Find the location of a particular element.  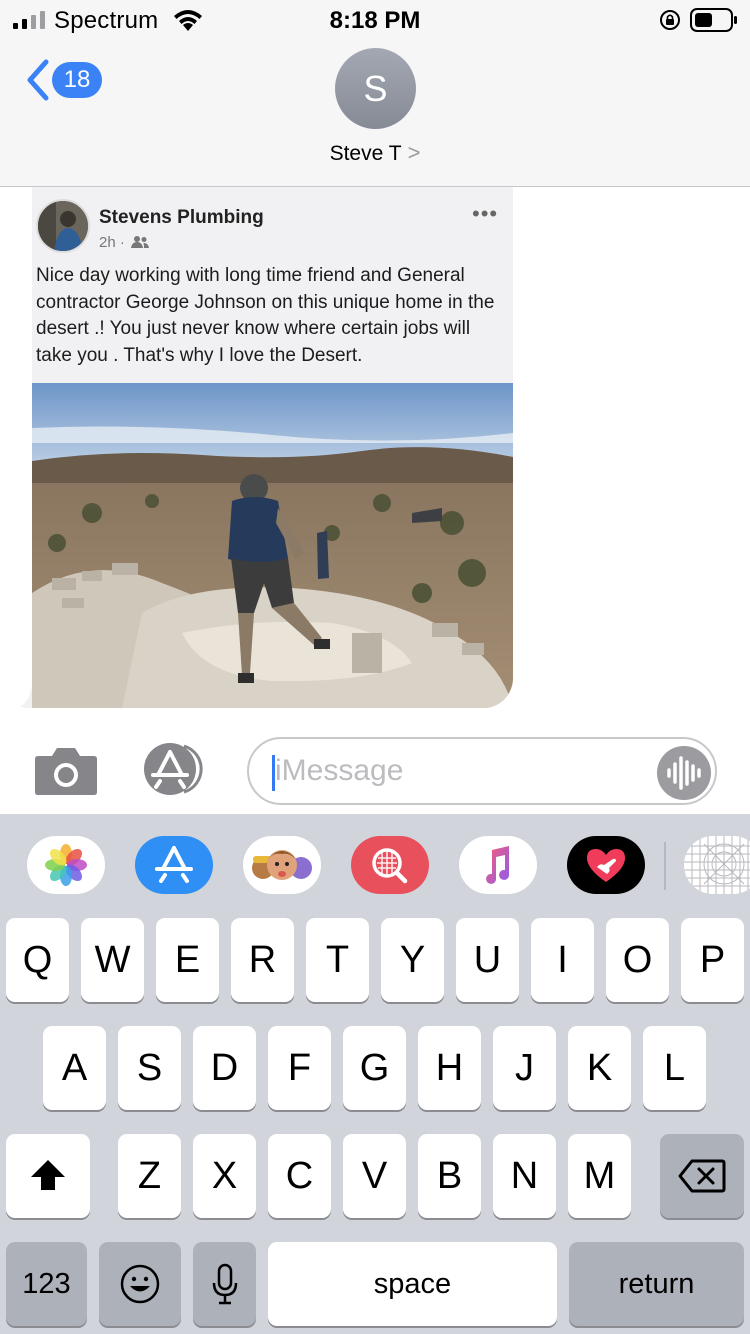

key-p: P is located at coordinates (712, 960).